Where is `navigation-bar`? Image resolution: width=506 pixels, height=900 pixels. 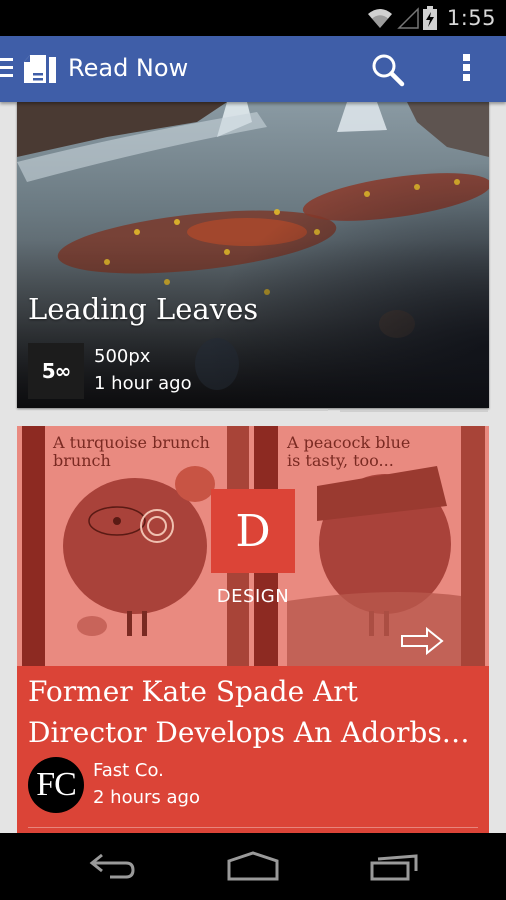 navigation-bar is located at coordinates (253, 866).